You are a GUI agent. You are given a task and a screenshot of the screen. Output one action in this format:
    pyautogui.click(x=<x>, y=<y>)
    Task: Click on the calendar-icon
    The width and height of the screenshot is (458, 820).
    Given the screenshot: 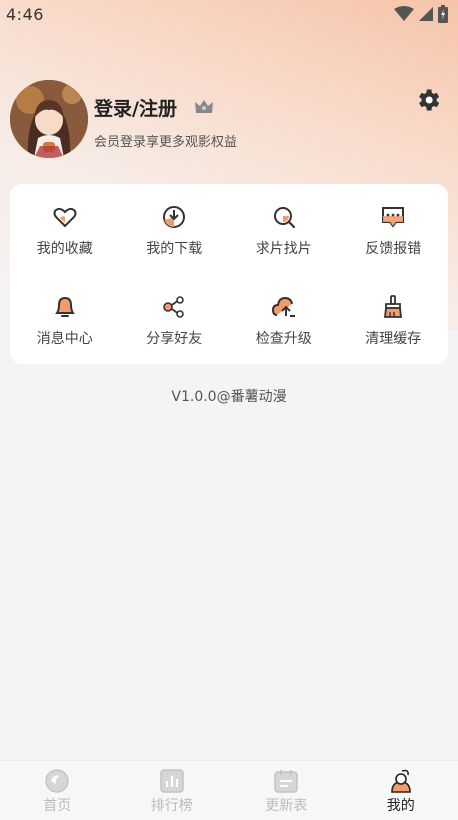 What is the action you would take?
    pyautogui.click(x=286, y=781)
    